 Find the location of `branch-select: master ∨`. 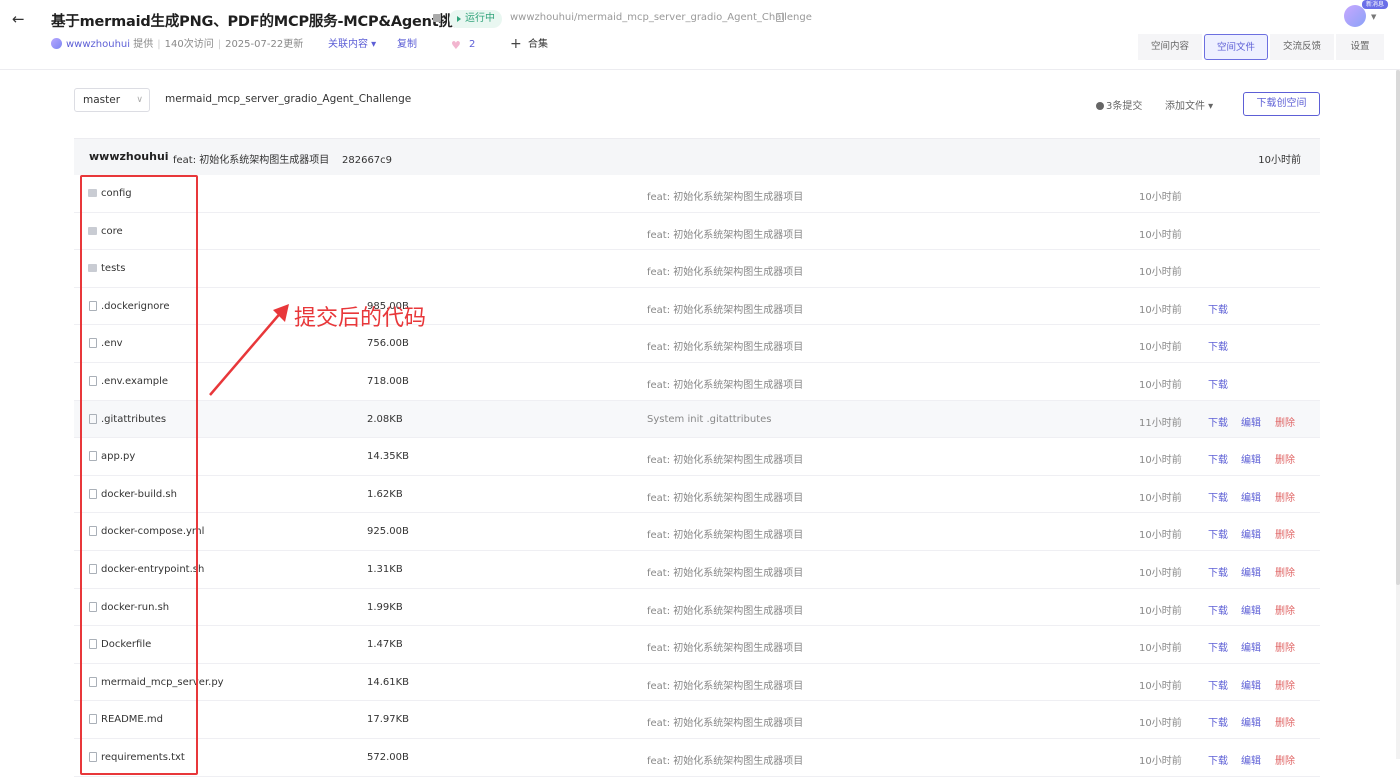

branch-select: master ∨ is located at coordinates (112, 100).